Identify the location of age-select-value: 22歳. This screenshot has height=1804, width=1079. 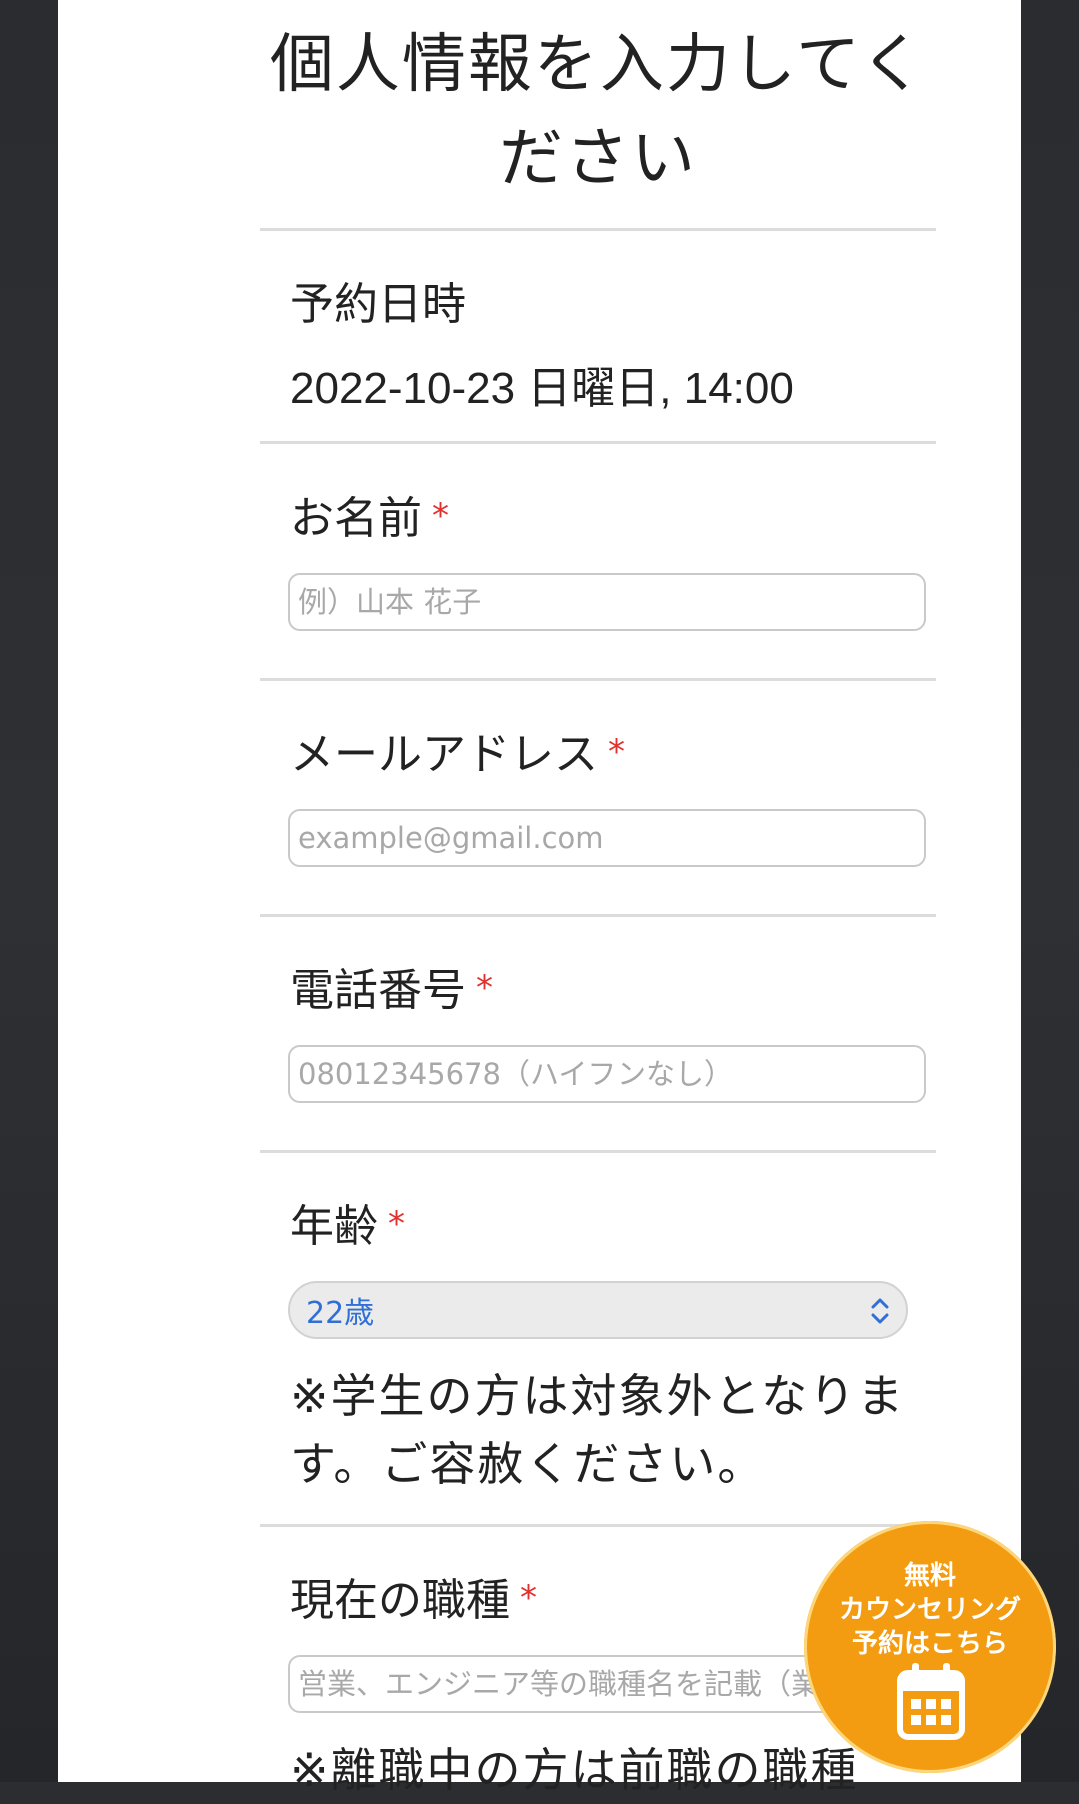
(340, 1313).